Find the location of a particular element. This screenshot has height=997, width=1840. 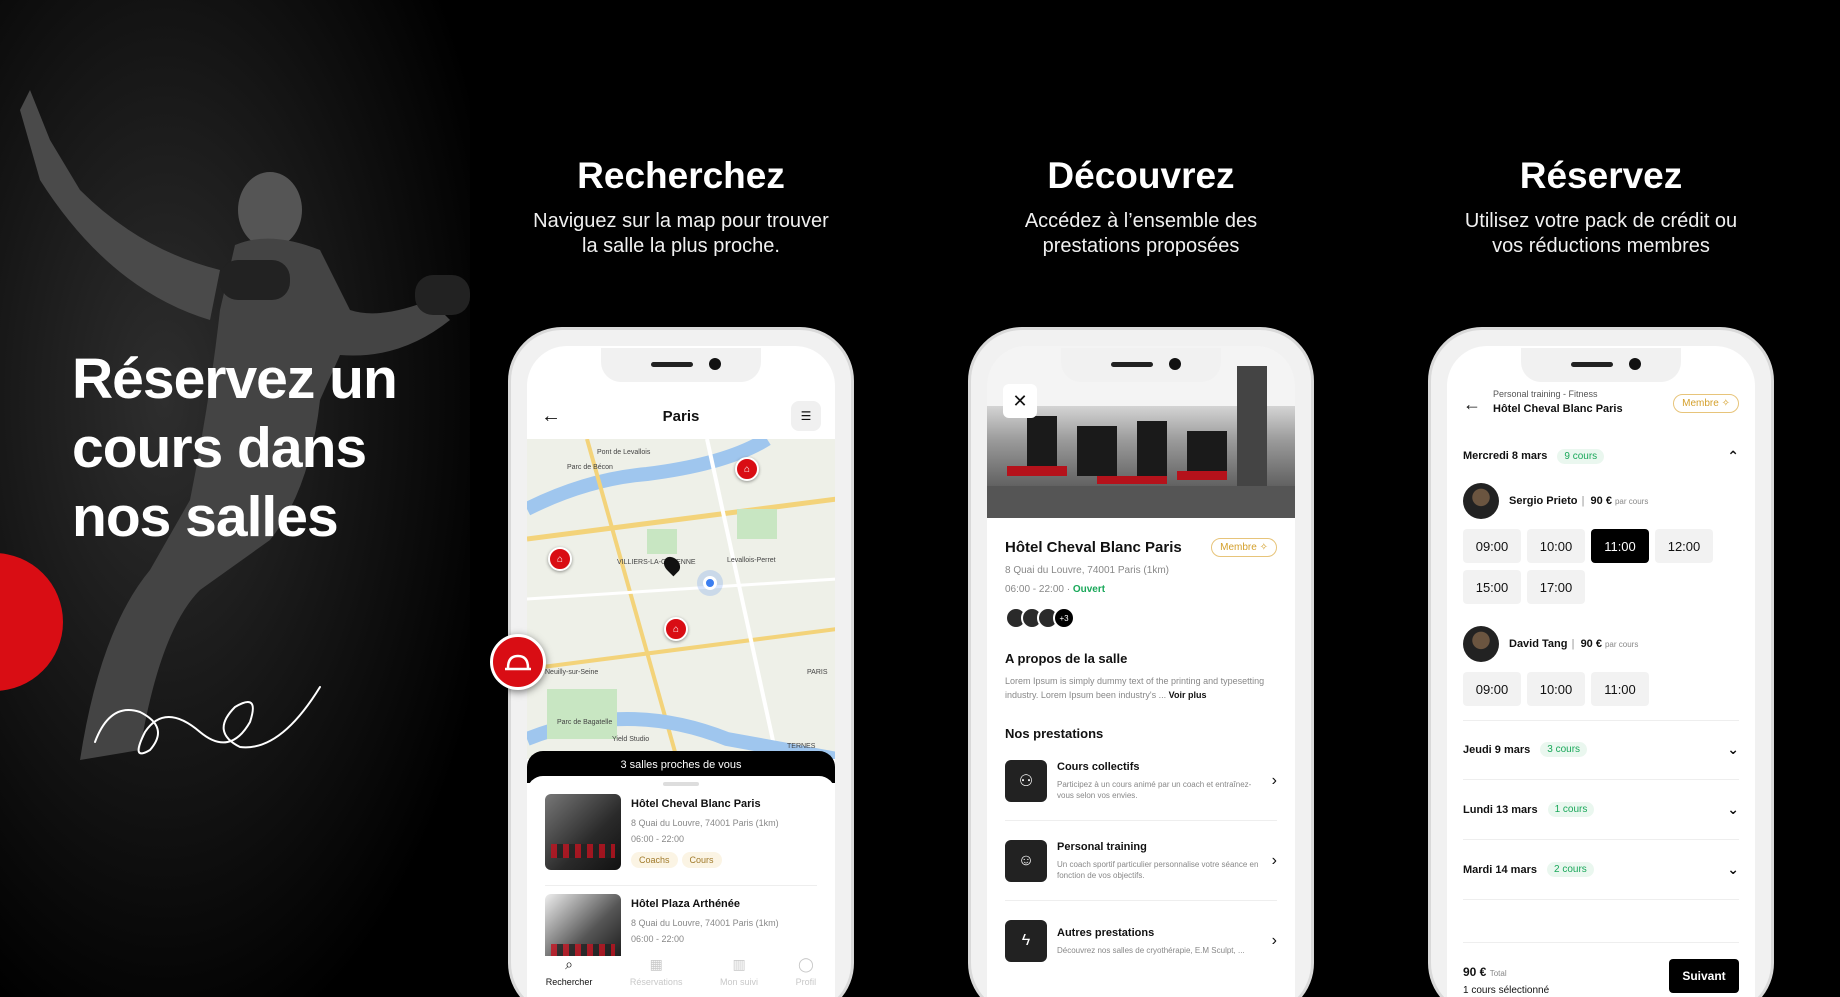

avatar is located at coordinates (1481, 501).